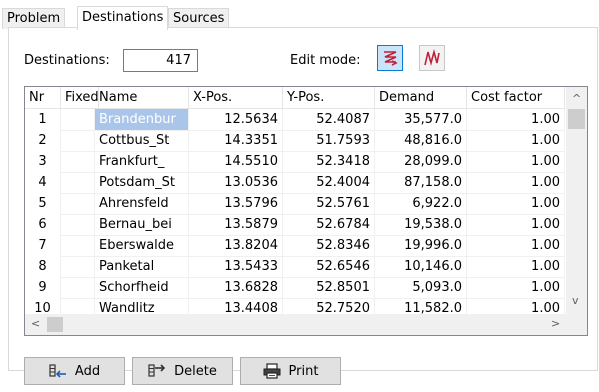 The height and width of the screenshot is (392, 599). Describe the element at coordinates (576, 200) in the screenshot. I see `vertical-scrollbar: ^ v` at that location.